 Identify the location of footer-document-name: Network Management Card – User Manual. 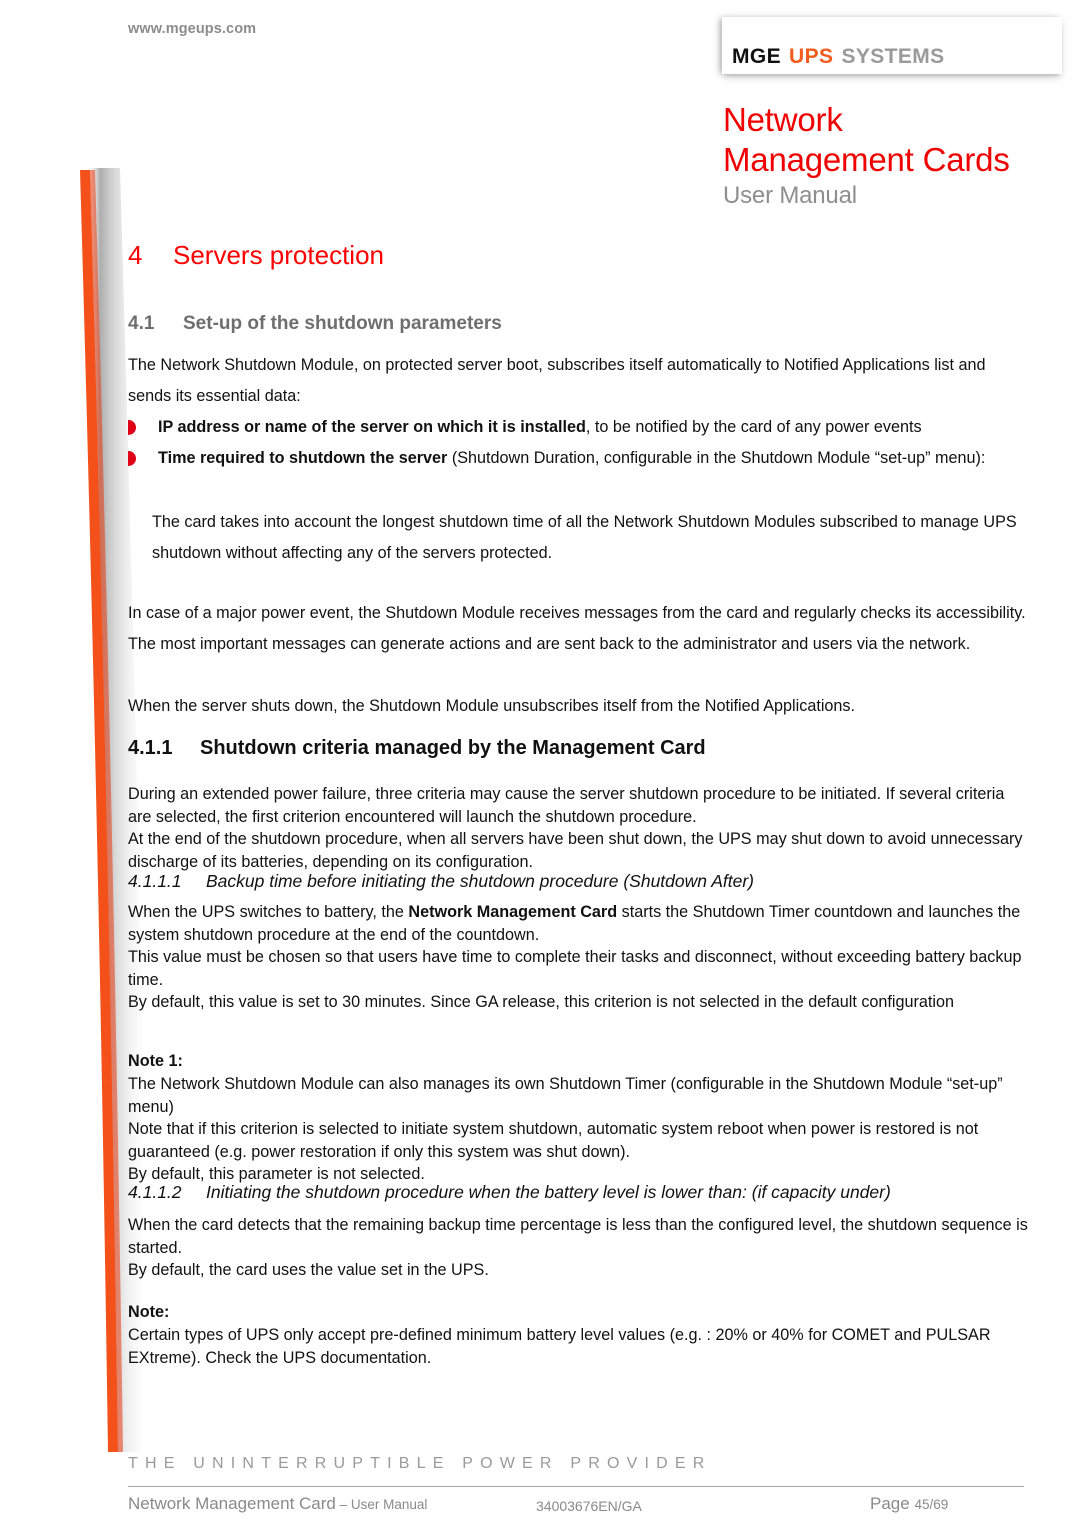
(277, 1504).